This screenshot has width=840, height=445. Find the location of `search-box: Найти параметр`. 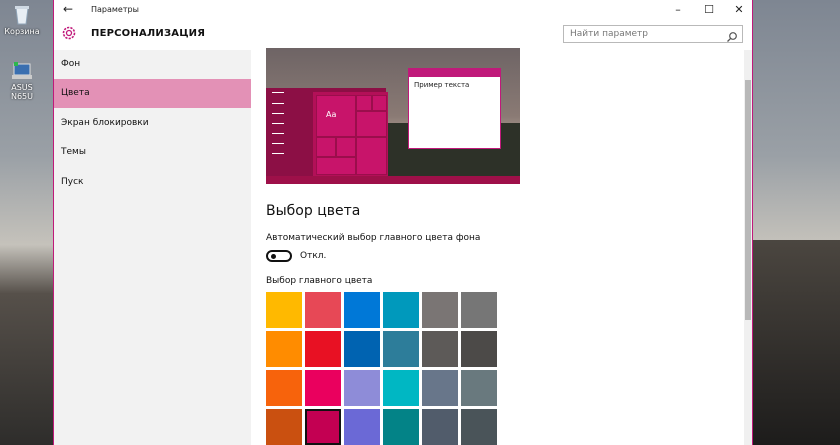

search-box: Найти параметр is located at coordinates (653, 34).